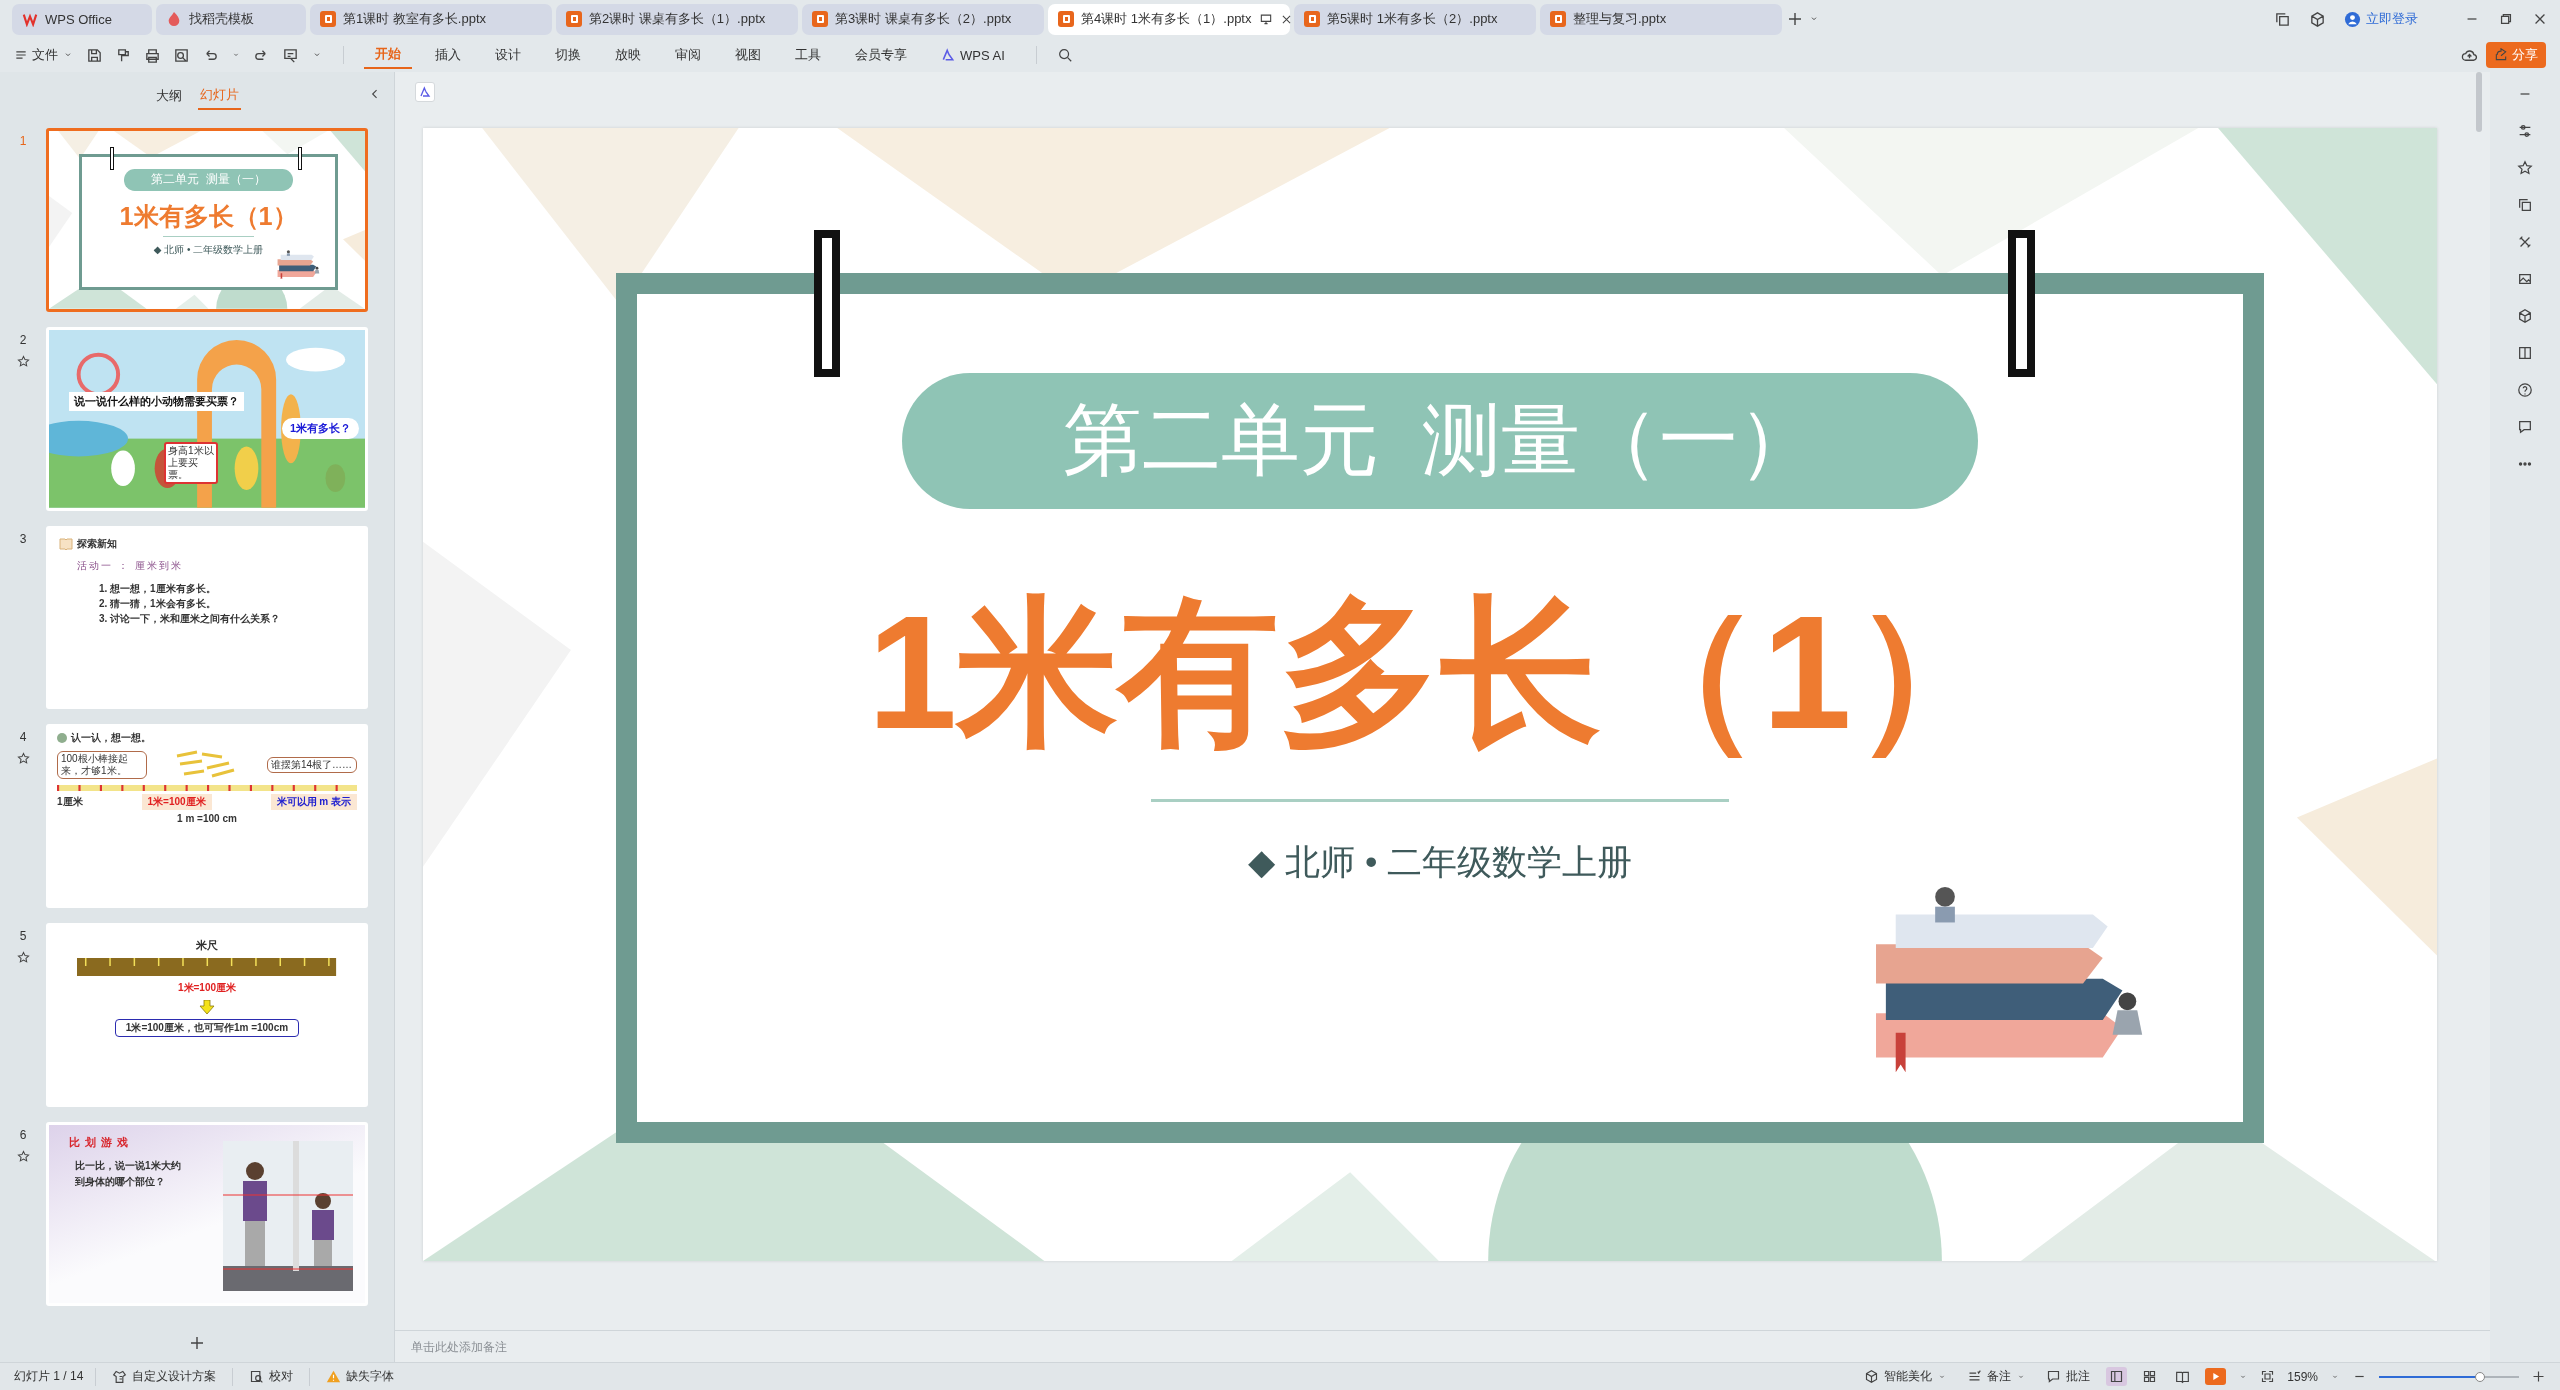 The width and height of the screenshot is (2560, 1390). What do you see at coordinates (881, 55) in the screenshot?
I see `ribbon-tab: 会员专享` at bounding box center [881, 55].